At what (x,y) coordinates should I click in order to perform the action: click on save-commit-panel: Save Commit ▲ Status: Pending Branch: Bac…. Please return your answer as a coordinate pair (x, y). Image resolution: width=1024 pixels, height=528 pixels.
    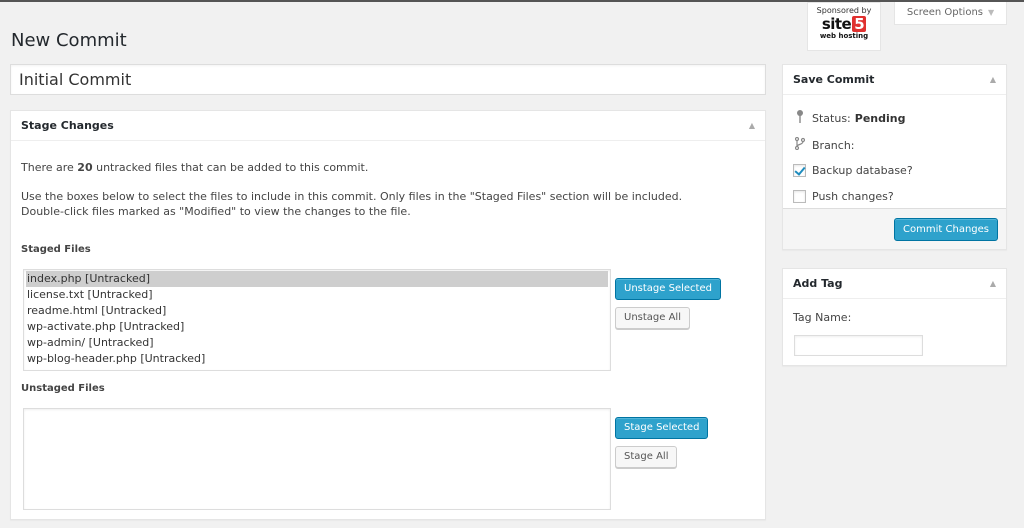
    Looking at the image, I should click on (894, 157).